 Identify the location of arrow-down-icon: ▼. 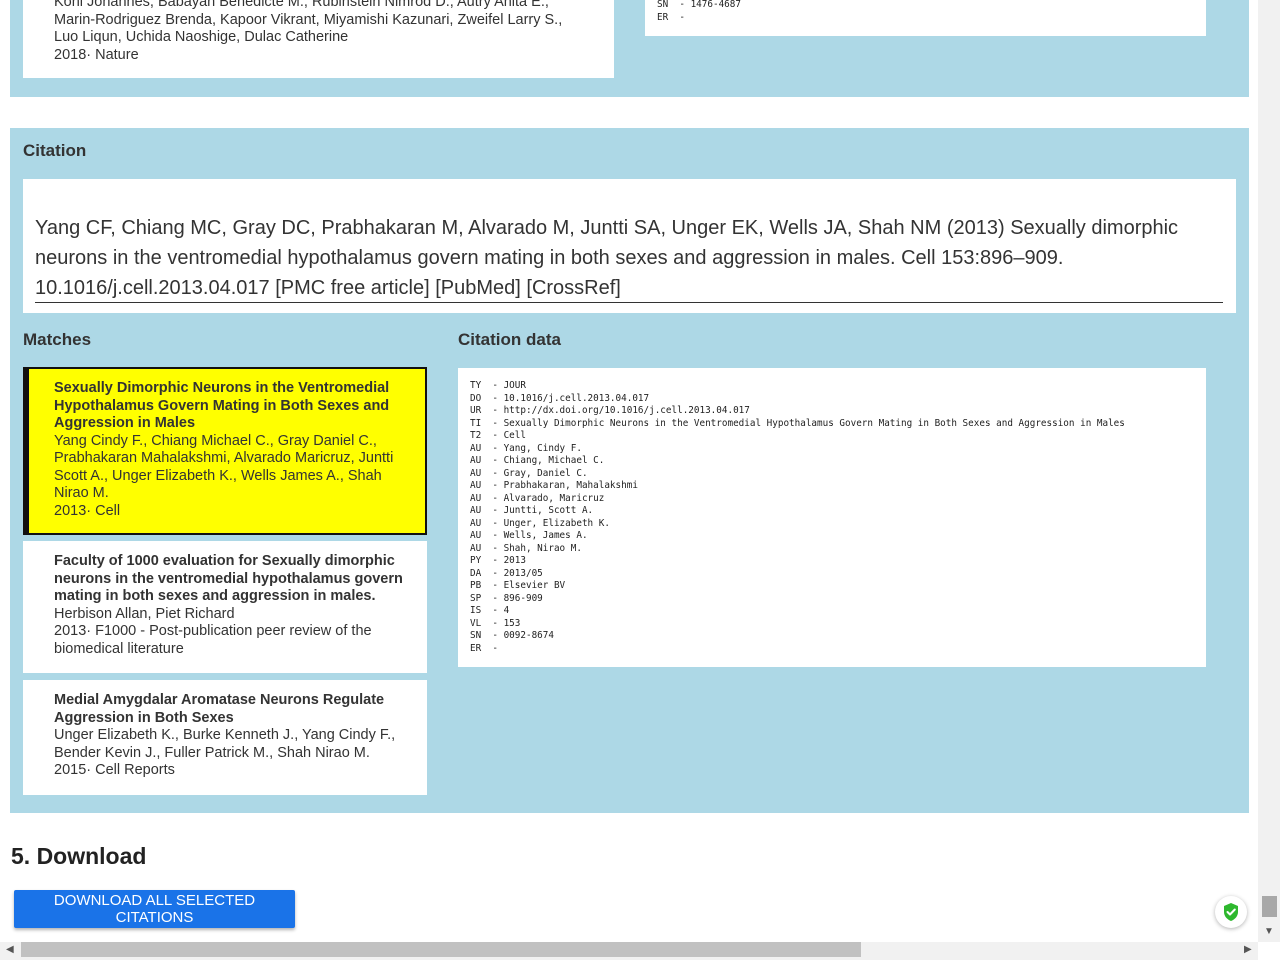
(1269, 931).